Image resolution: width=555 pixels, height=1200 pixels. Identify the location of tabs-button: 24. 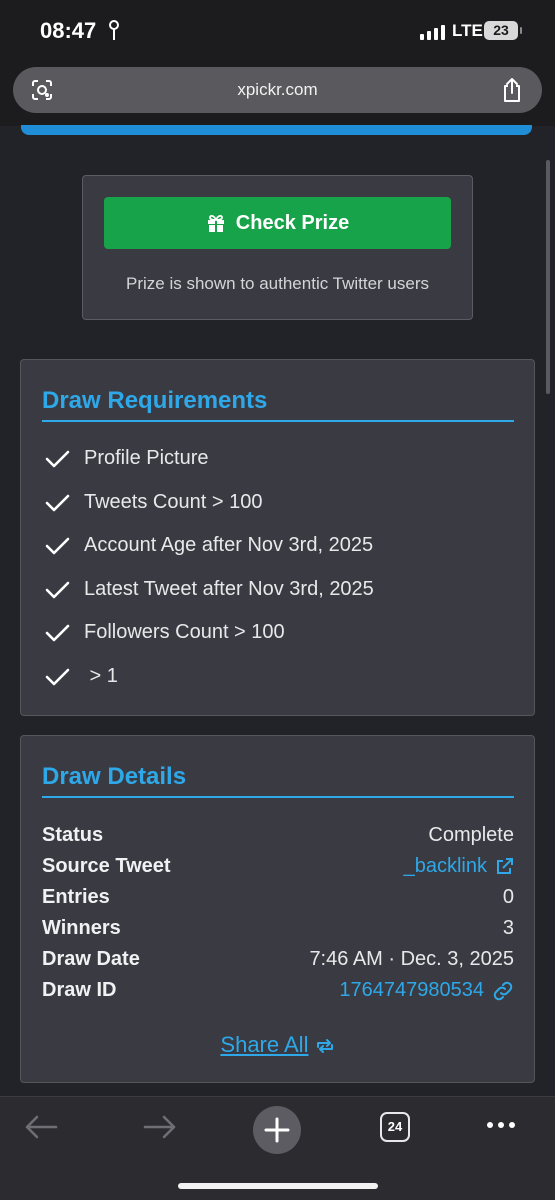
(395, 1127).